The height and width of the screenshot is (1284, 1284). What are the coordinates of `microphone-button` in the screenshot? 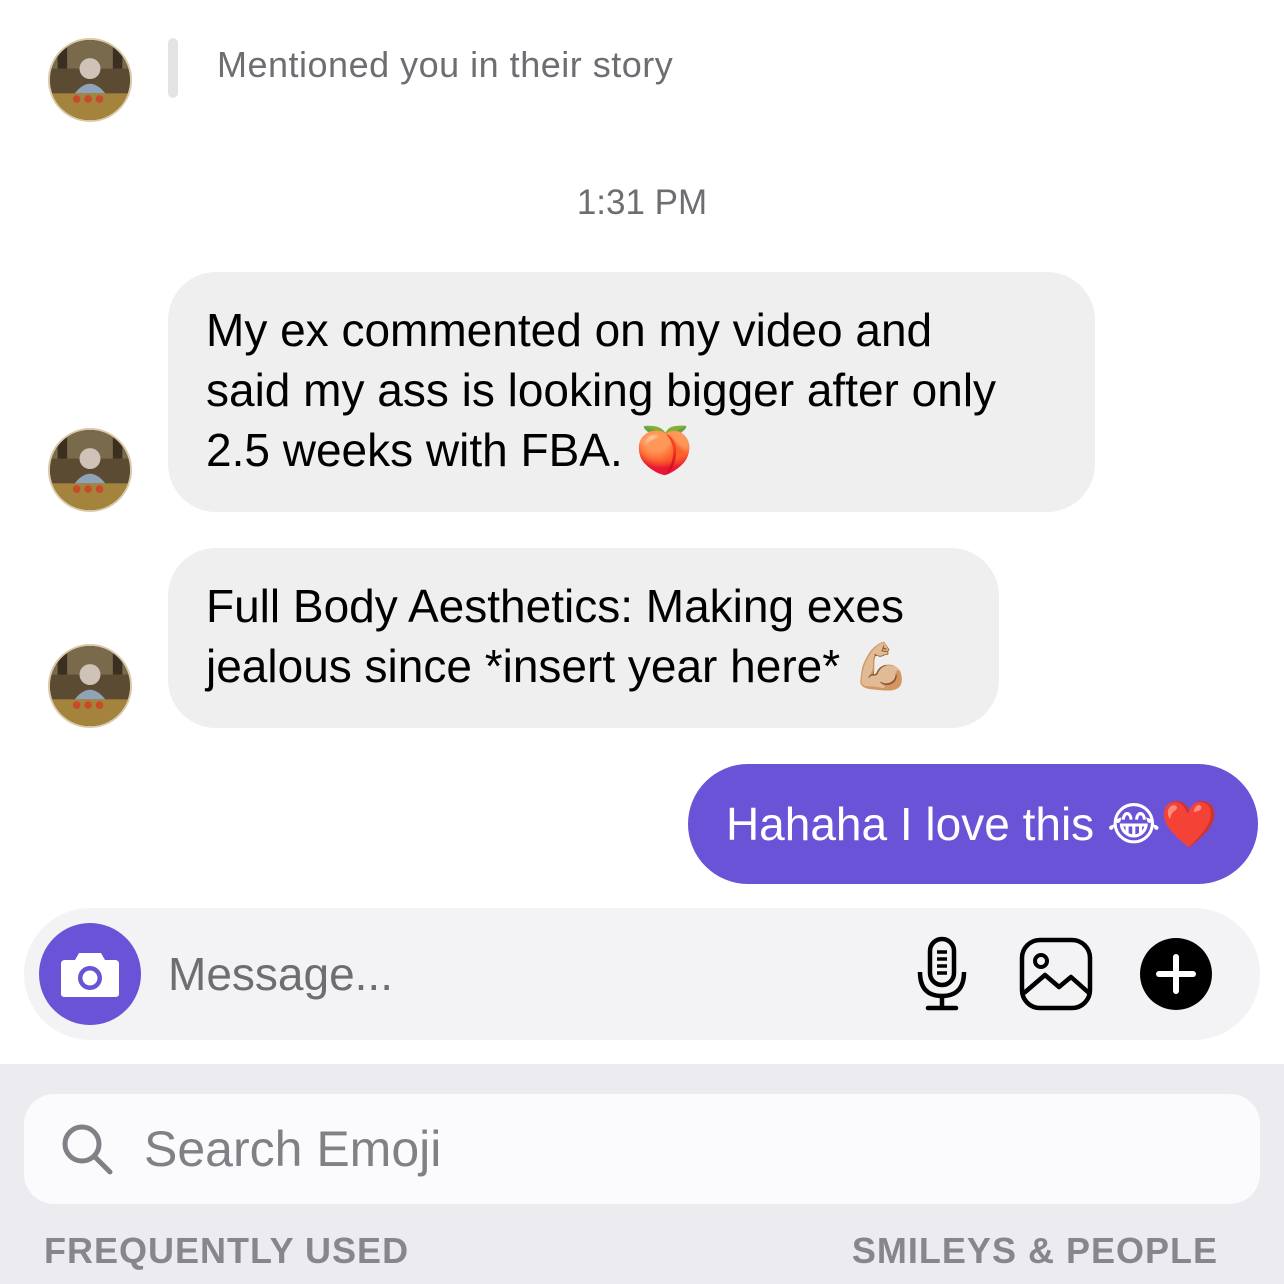 It's located at (942, 974).